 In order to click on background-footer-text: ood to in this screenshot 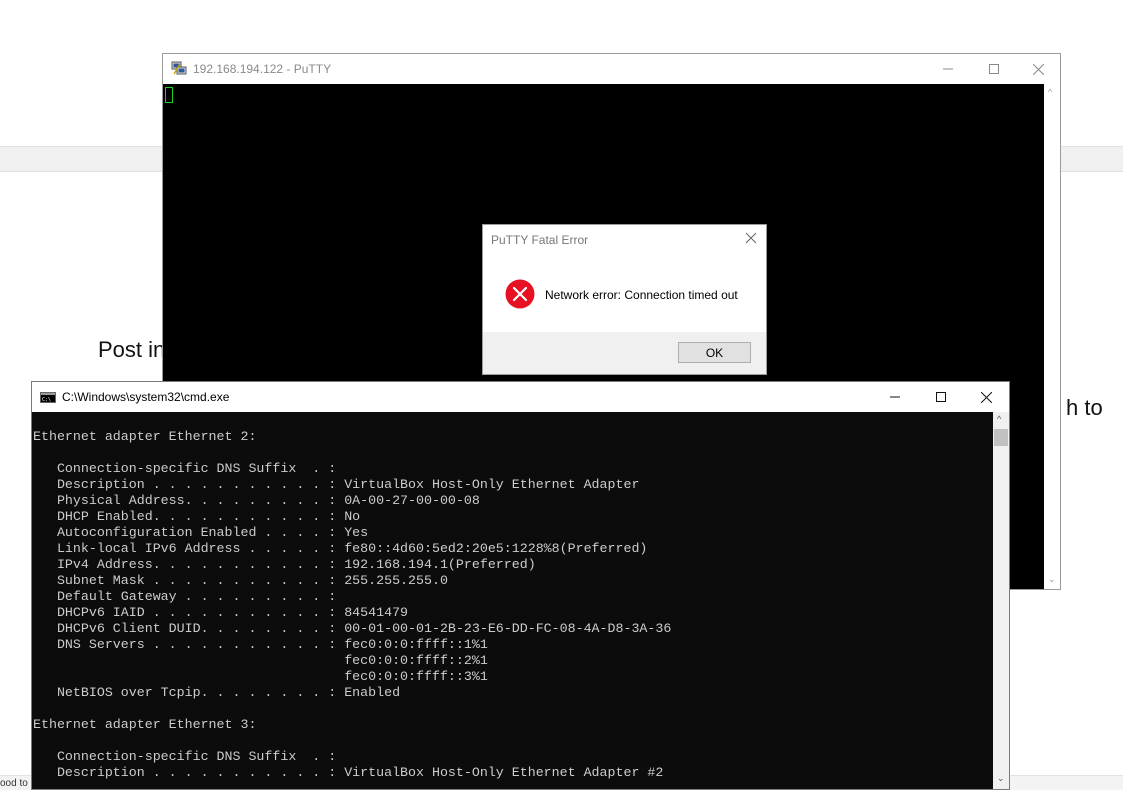, I will do `click(14, 783)`.